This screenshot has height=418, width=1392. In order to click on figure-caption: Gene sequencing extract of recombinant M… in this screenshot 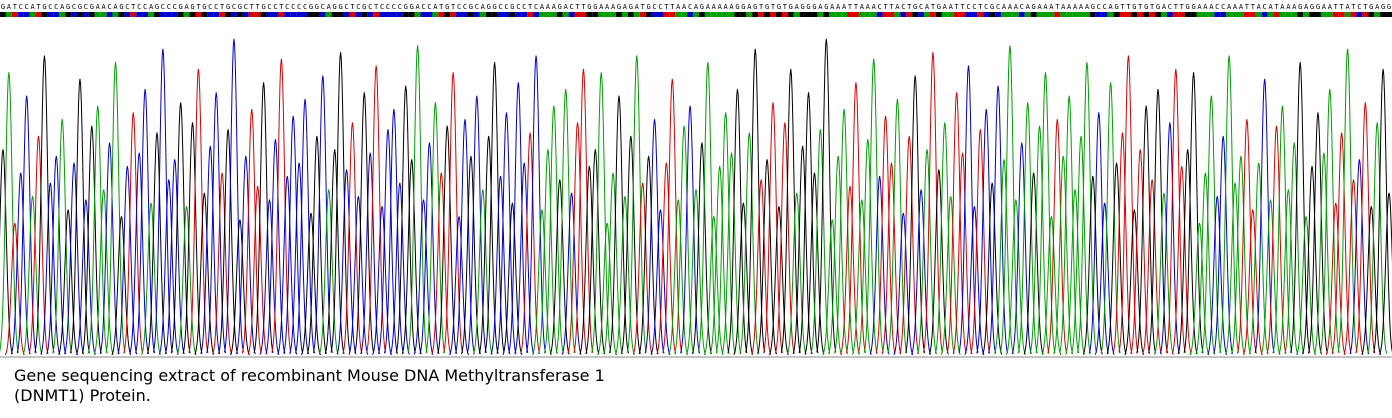, I will do `click(374, 386)`.